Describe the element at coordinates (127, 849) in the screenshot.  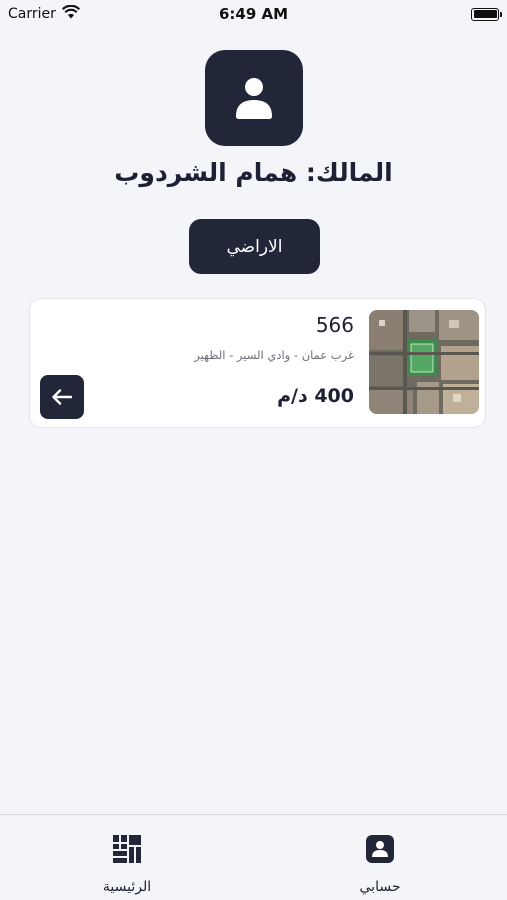
I see `grid-icon` at that location.